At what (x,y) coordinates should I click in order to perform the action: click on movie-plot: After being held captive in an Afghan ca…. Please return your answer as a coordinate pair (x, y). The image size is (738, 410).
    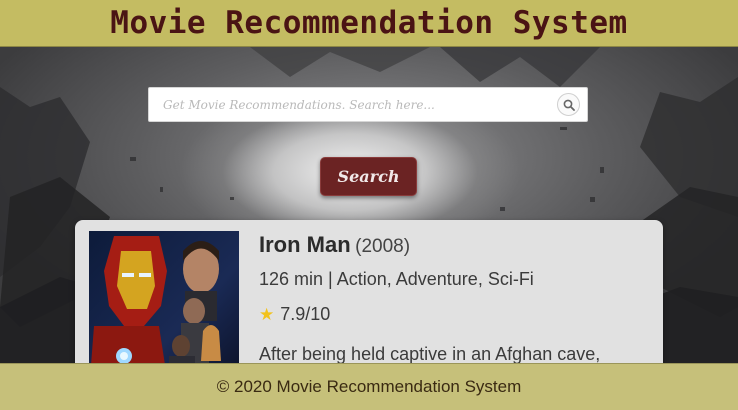
    Looking at the image, I should click on (430, 354).